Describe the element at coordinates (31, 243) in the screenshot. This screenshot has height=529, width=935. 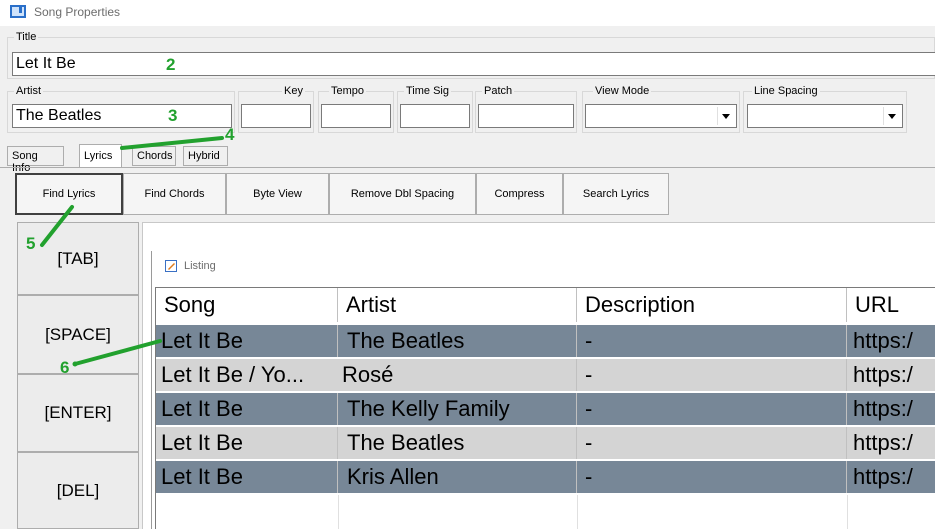
I see `annotation-5: 5` at that location.